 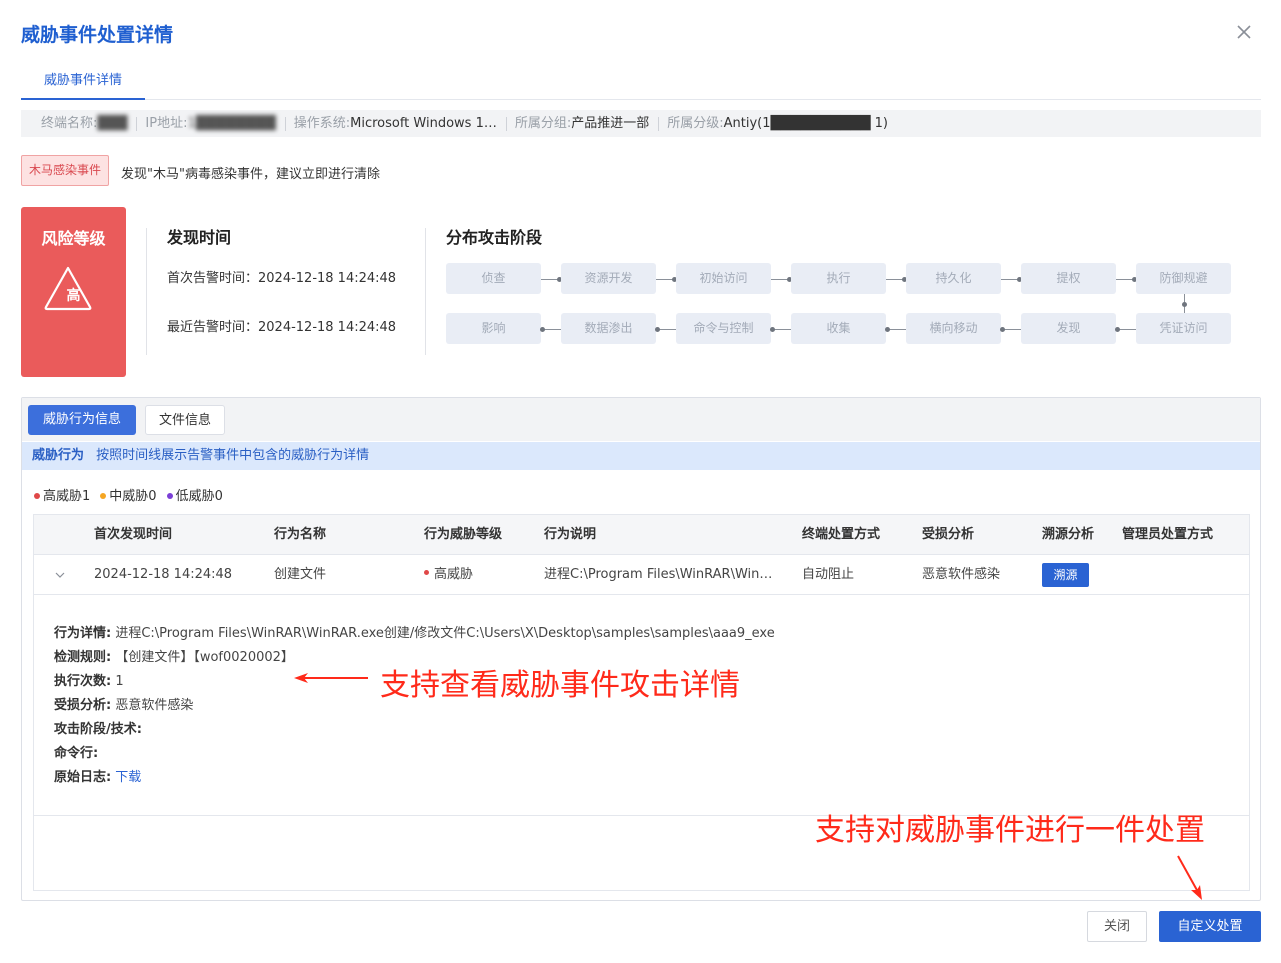 I want to click on legend-low: 低威胁0, so click(x=194, y=494).